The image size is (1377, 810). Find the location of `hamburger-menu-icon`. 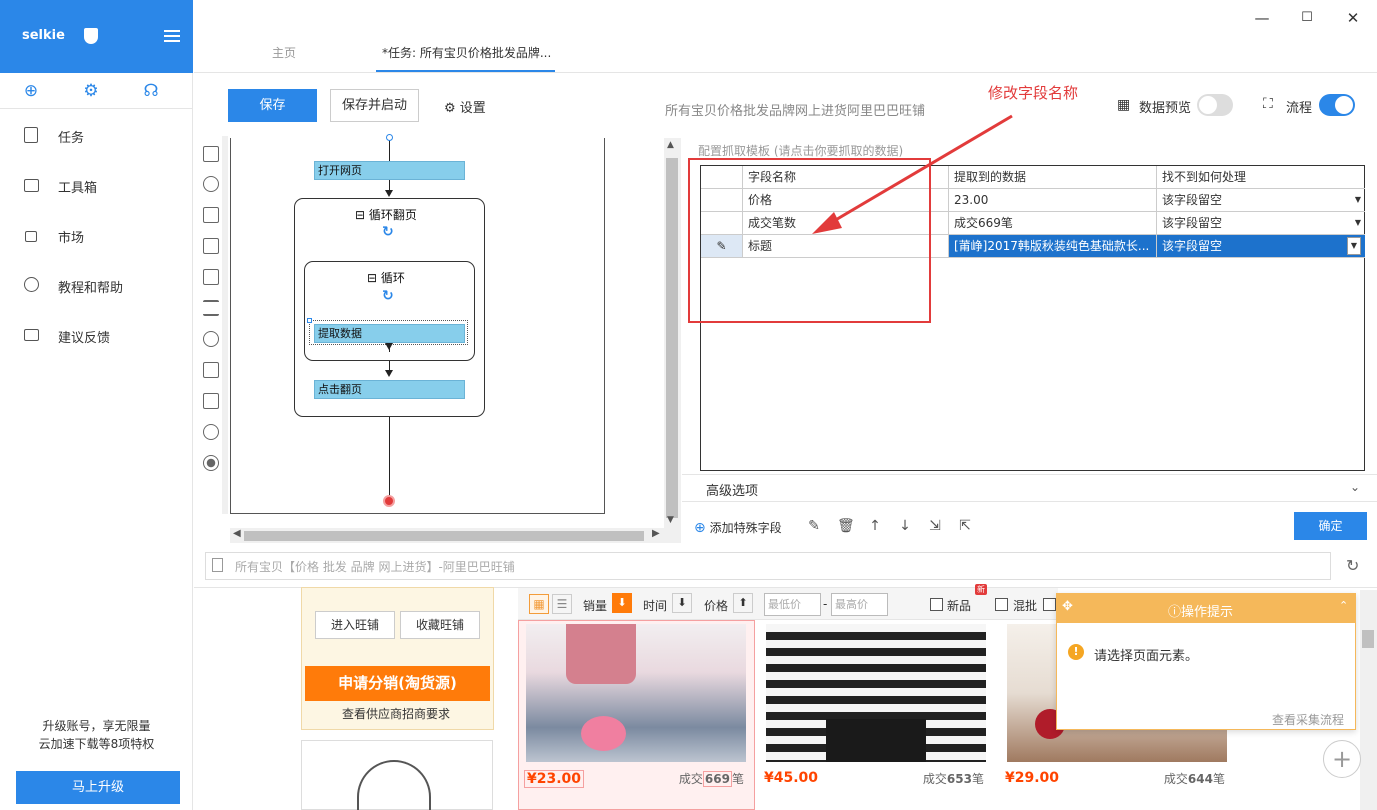

hamburger-menu-icon is located at coordinates (172, 36).